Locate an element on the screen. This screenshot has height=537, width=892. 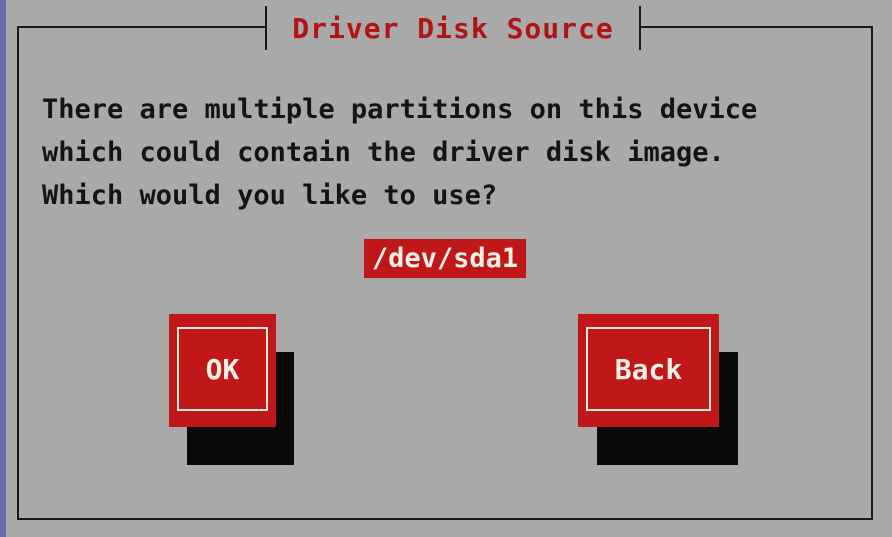
ok-button: OK is located at coordinates (222, 370).